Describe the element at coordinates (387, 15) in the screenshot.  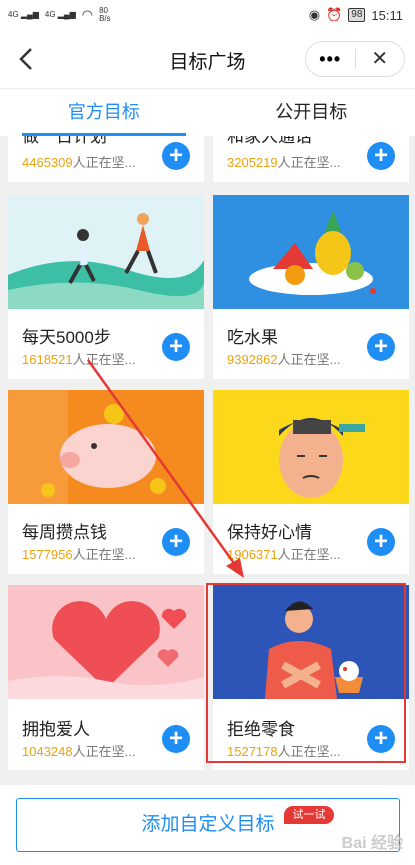
I see `clock: 15:11` at that location.